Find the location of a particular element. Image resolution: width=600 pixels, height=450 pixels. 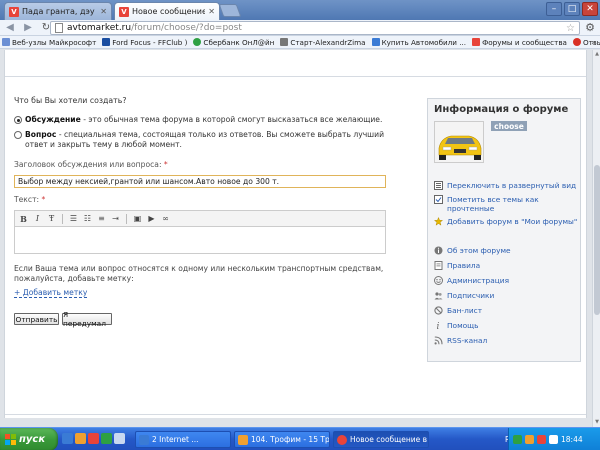

expand-icon is located at coordinates (438, 185).